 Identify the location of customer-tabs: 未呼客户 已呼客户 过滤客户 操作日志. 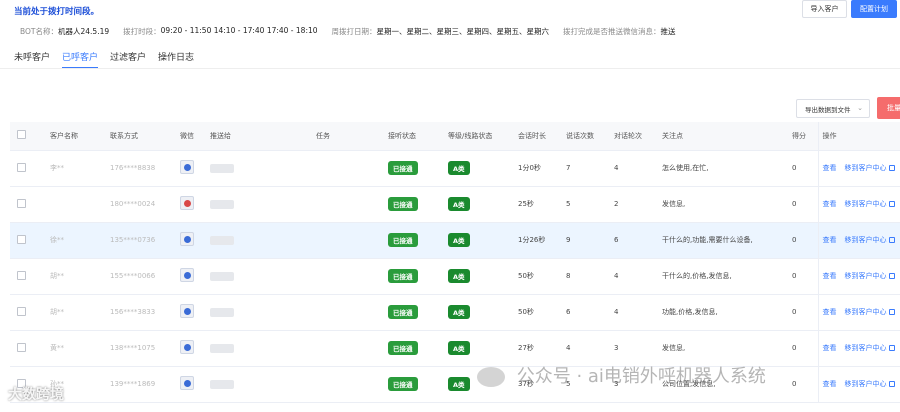
(110, 59).